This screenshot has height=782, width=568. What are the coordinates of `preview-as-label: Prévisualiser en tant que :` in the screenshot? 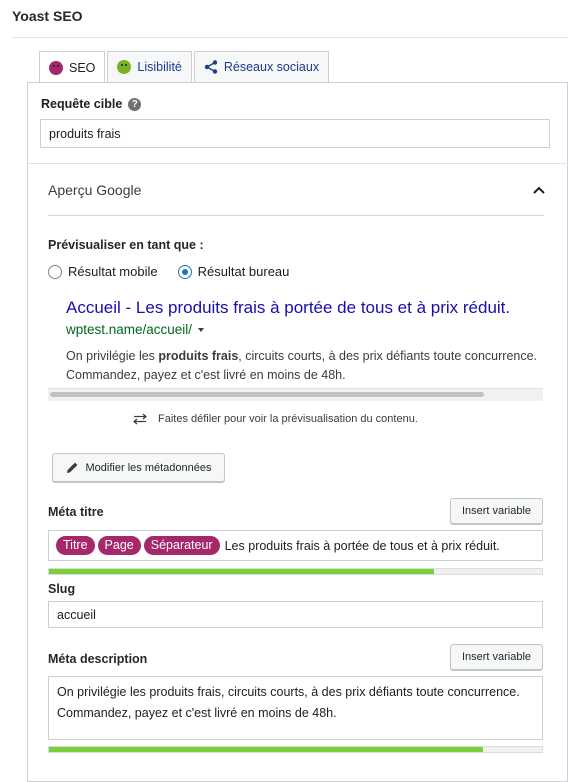 It's located at (126, 245).